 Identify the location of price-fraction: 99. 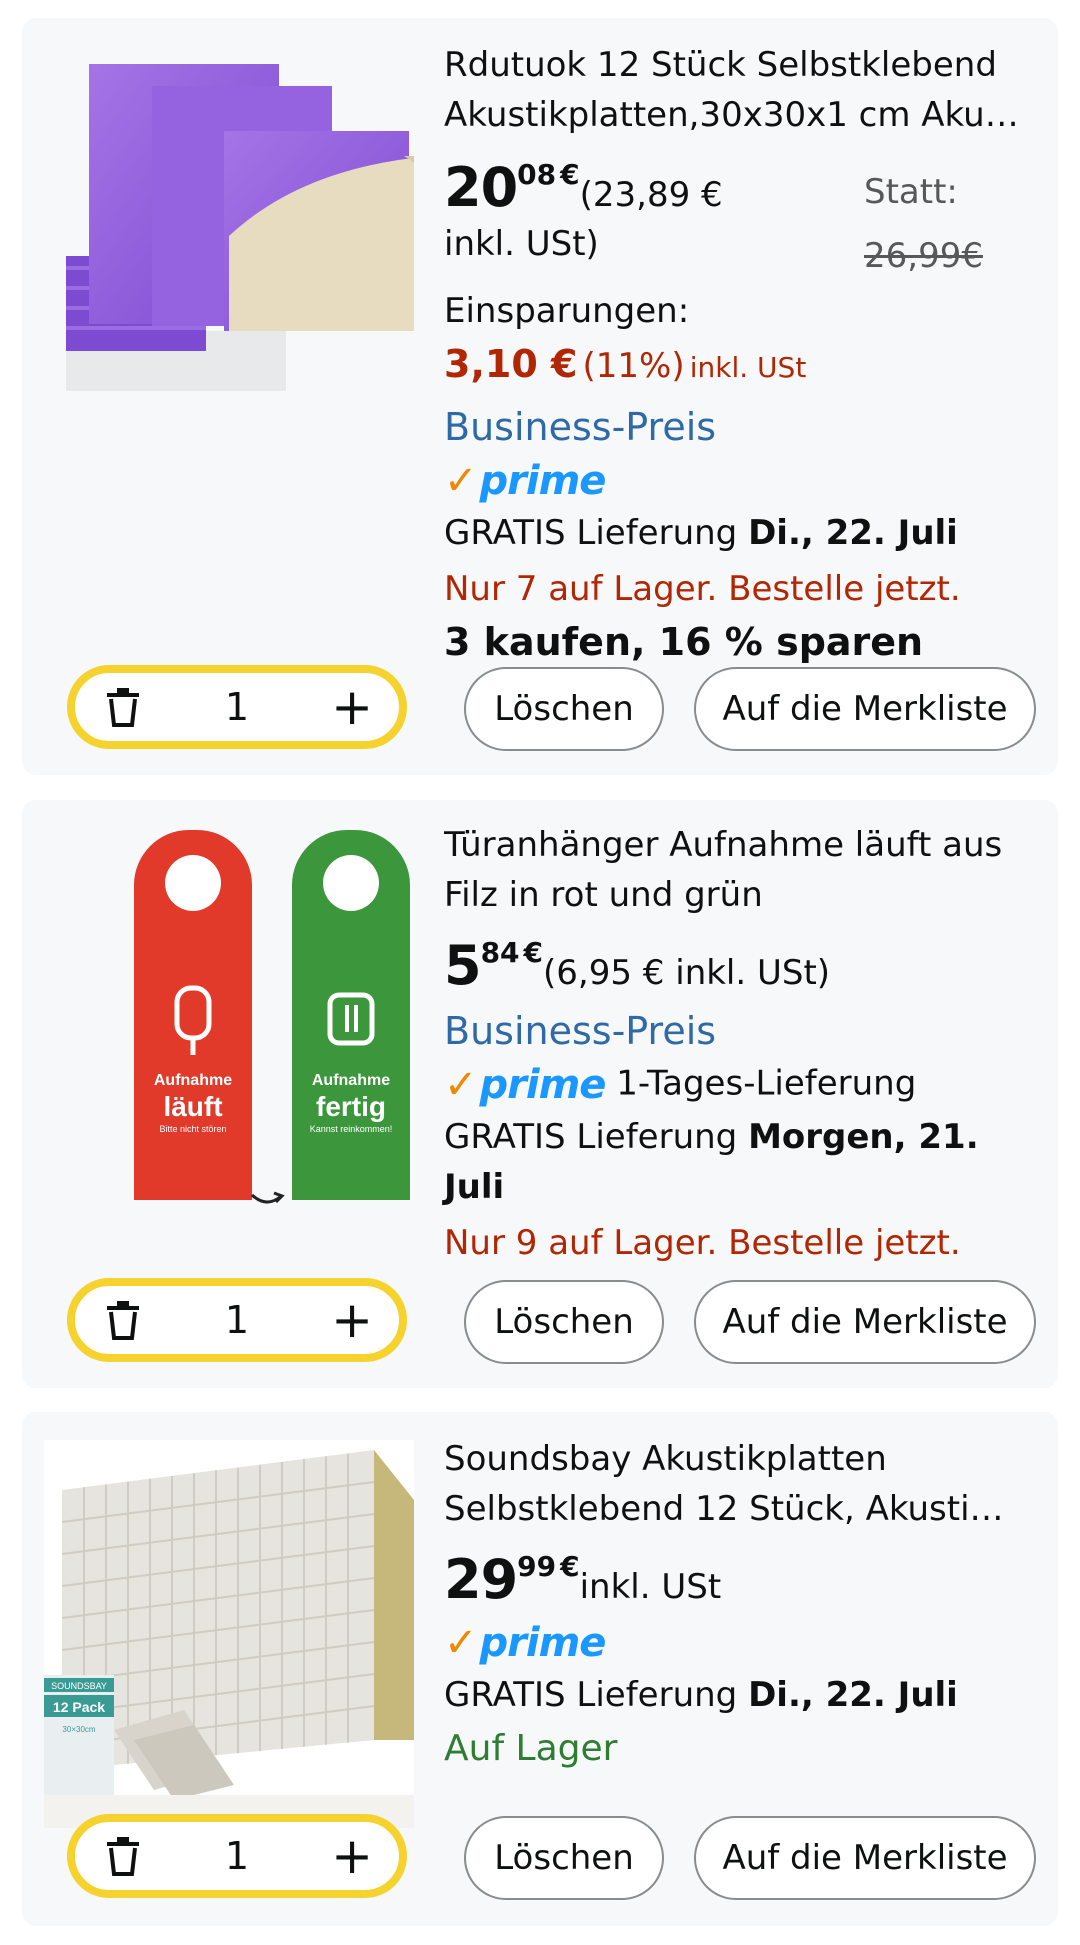
(537, 1566).